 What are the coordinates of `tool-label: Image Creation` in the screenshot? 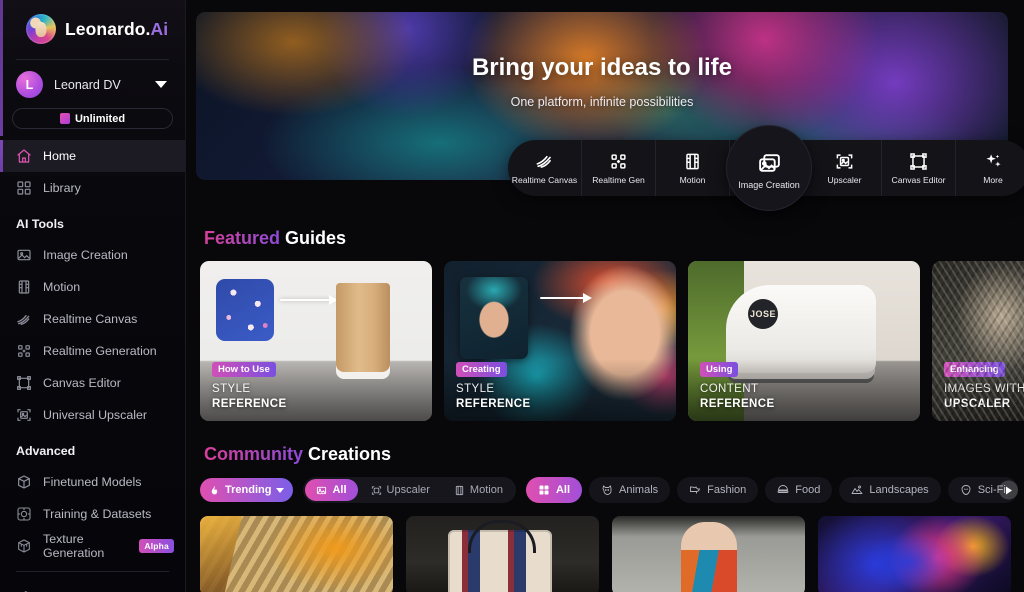 It's located at (769, 184).